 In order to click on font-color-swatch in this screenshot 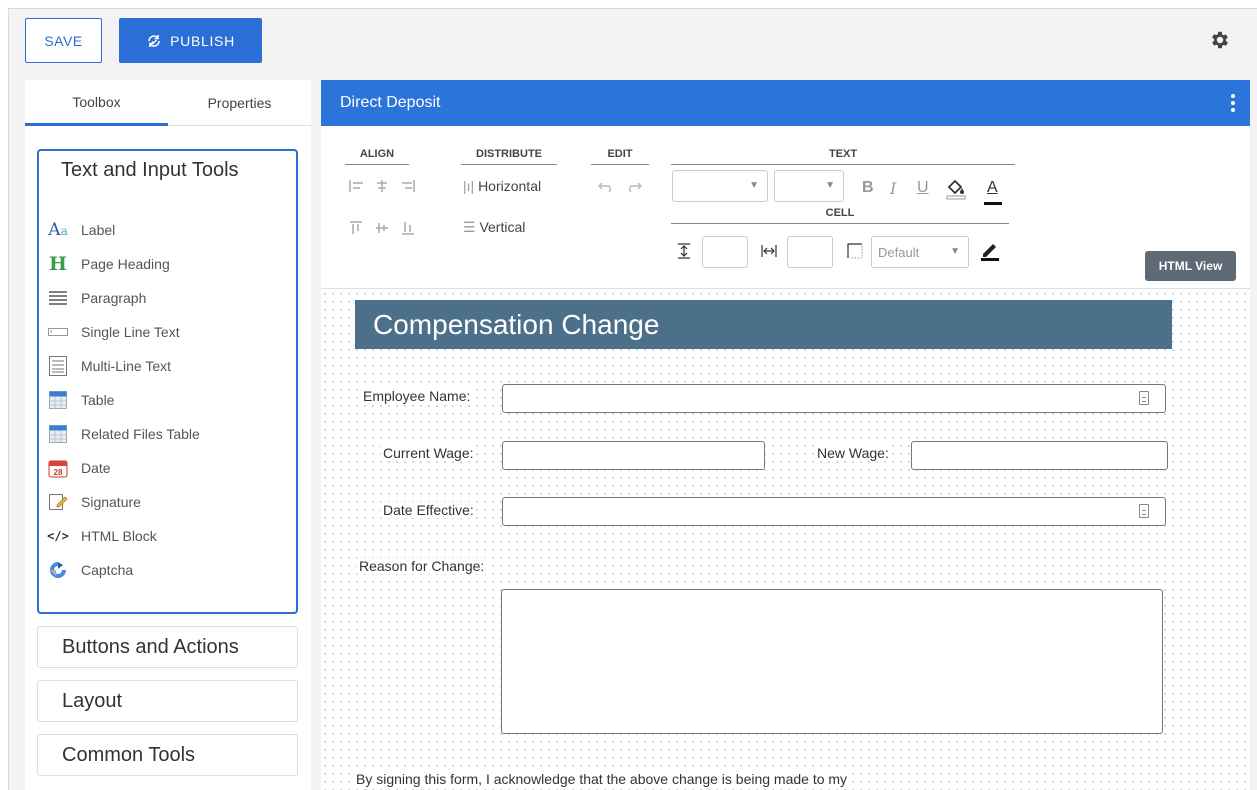, I will do `click(993, 203)`.